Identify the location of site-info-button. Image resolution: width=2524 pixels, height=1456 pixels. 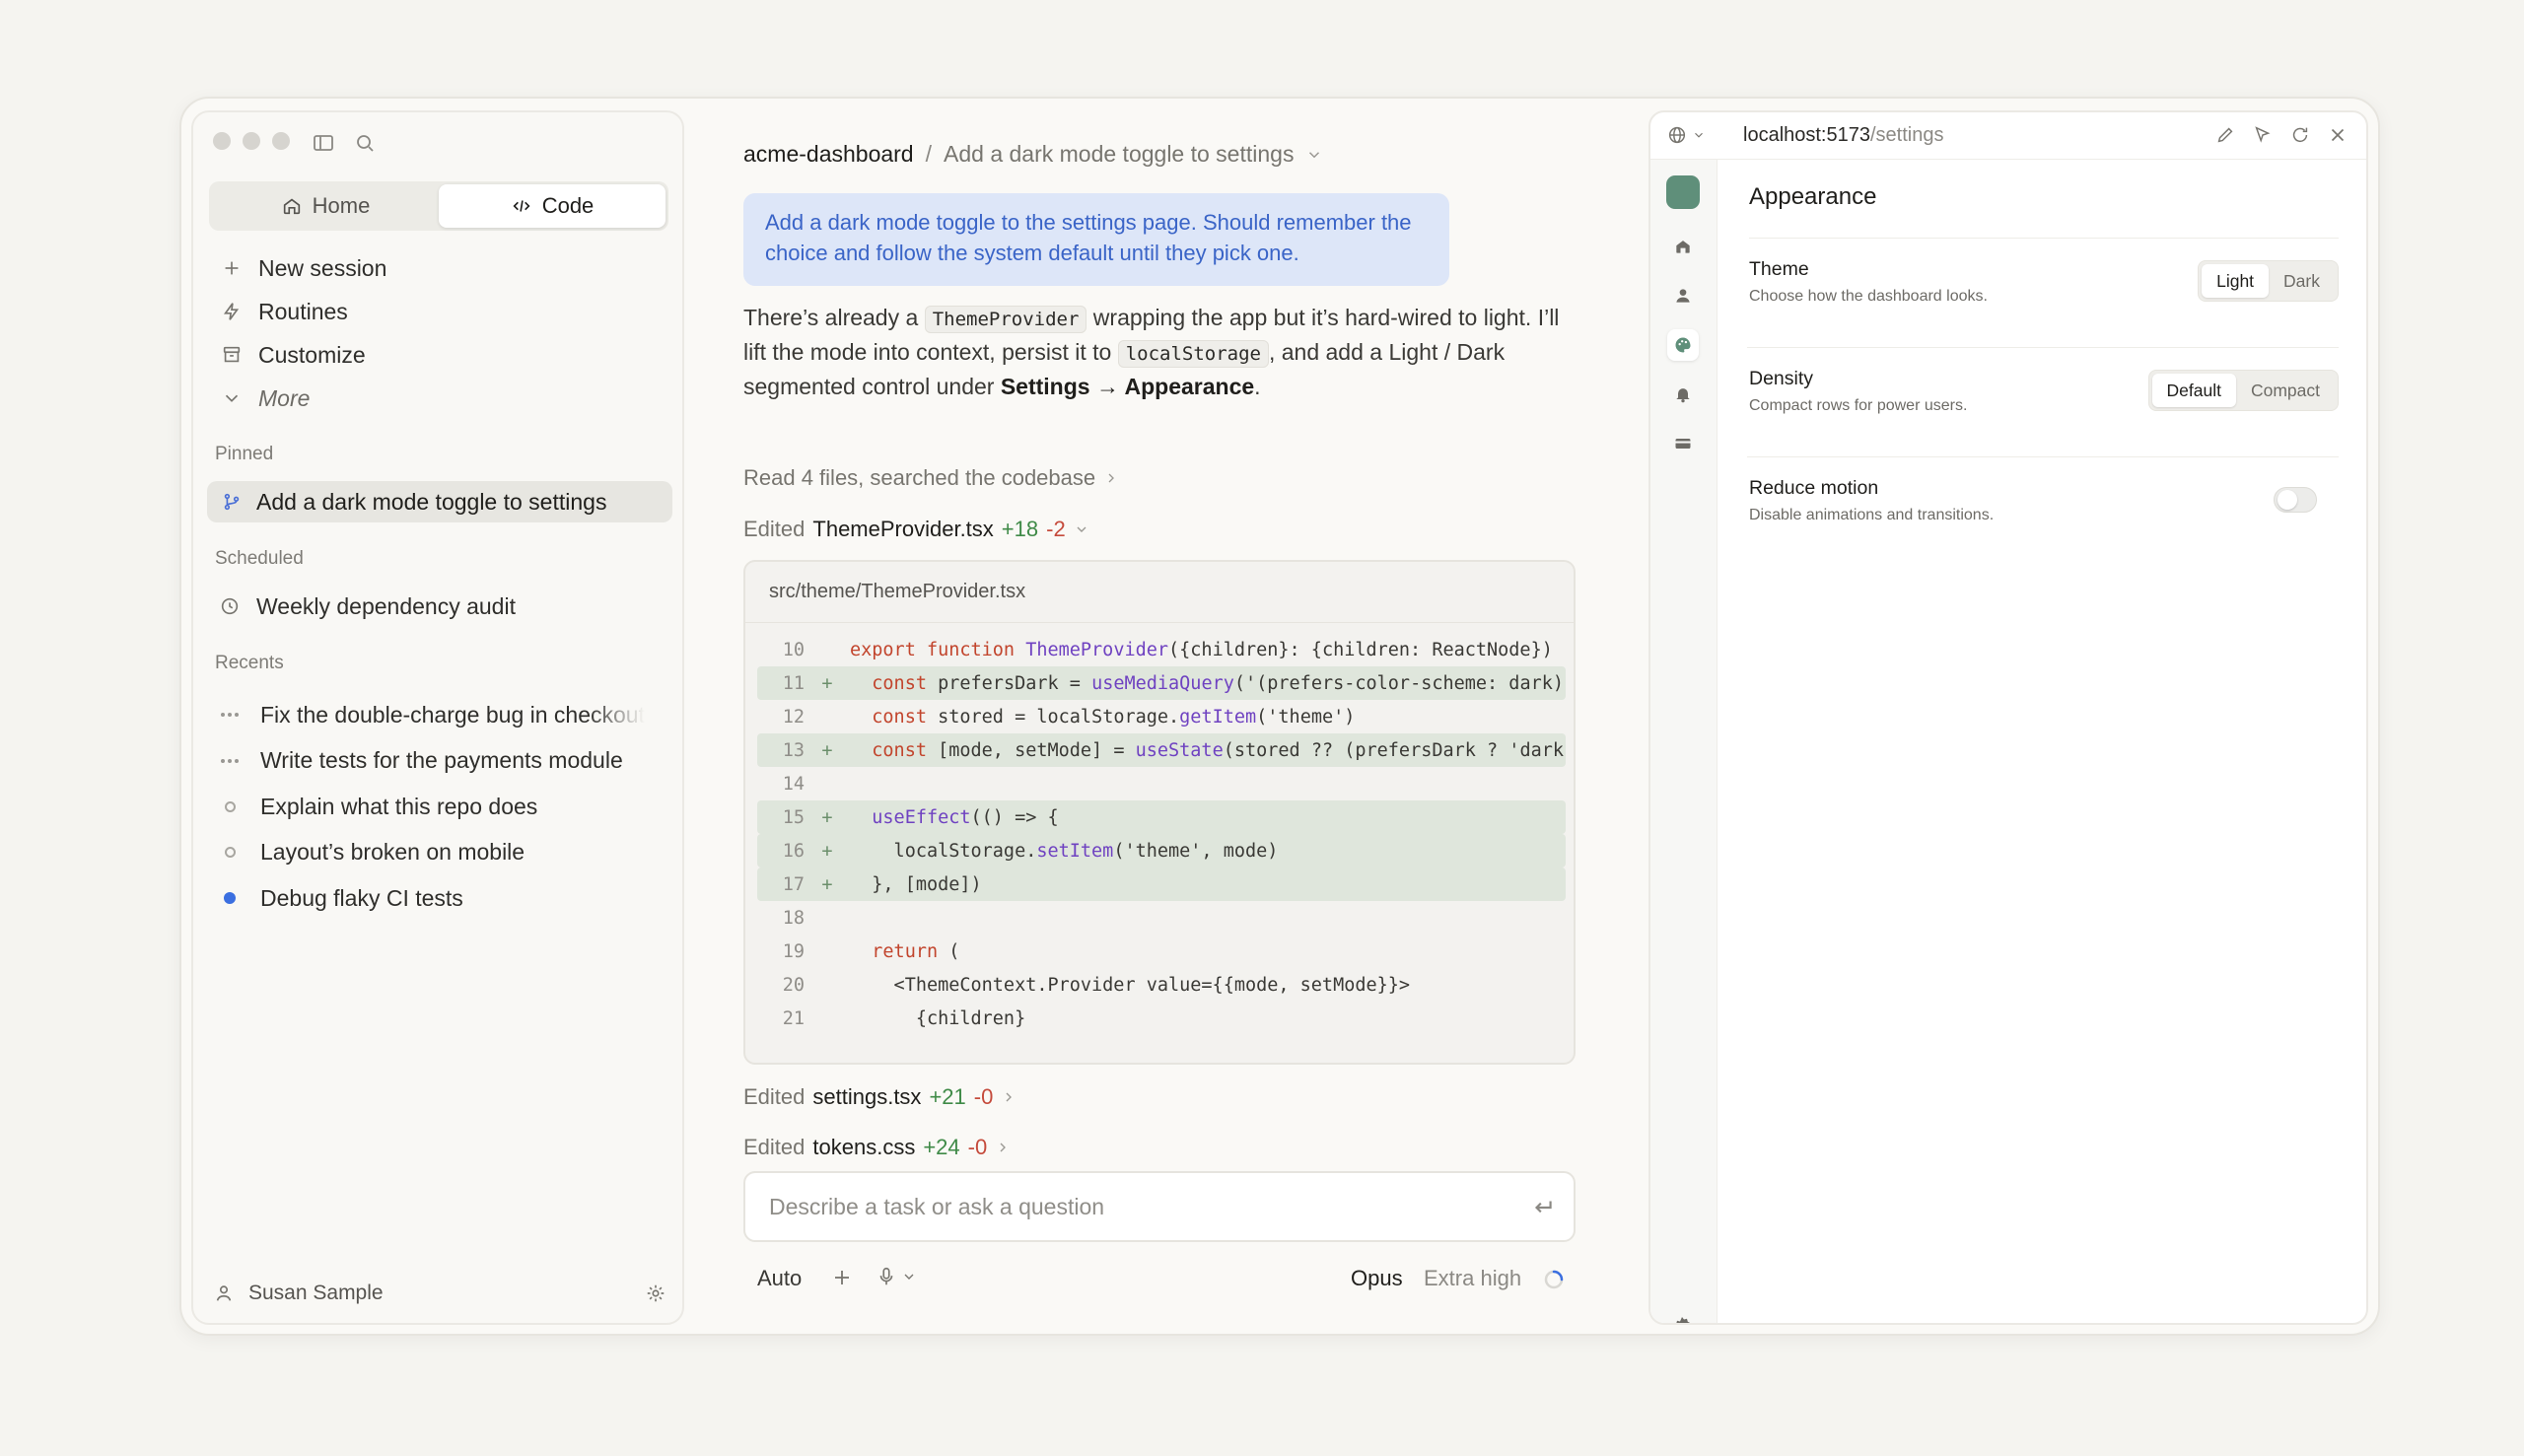
(1686, 135).